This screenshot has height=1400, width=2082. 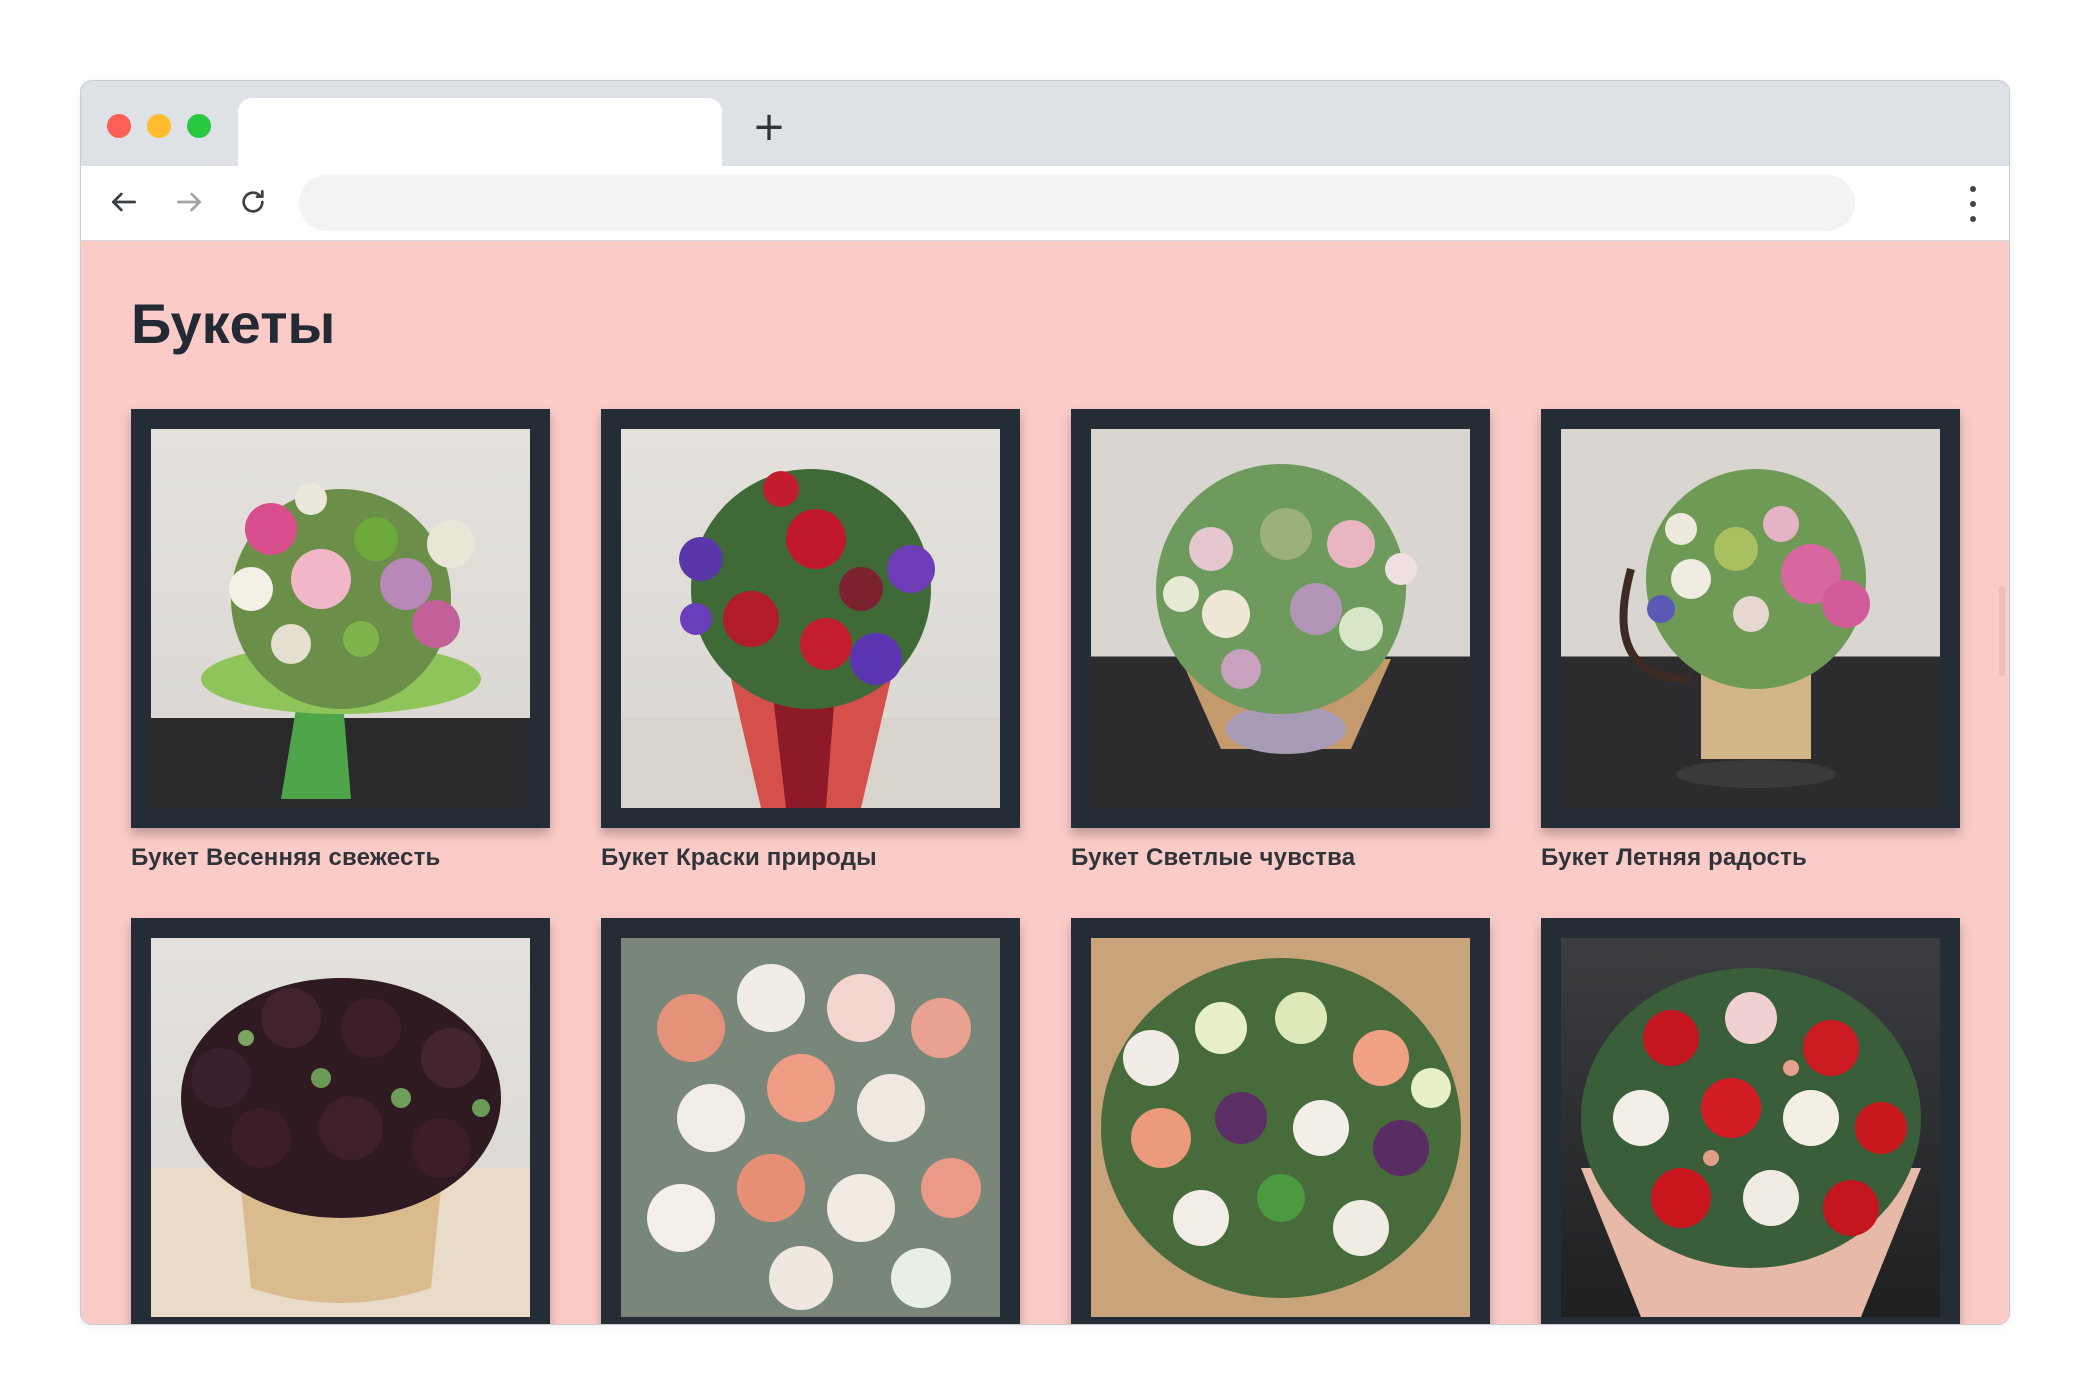 I want to click on tab-bar: +, so click(x=1045, y=123).